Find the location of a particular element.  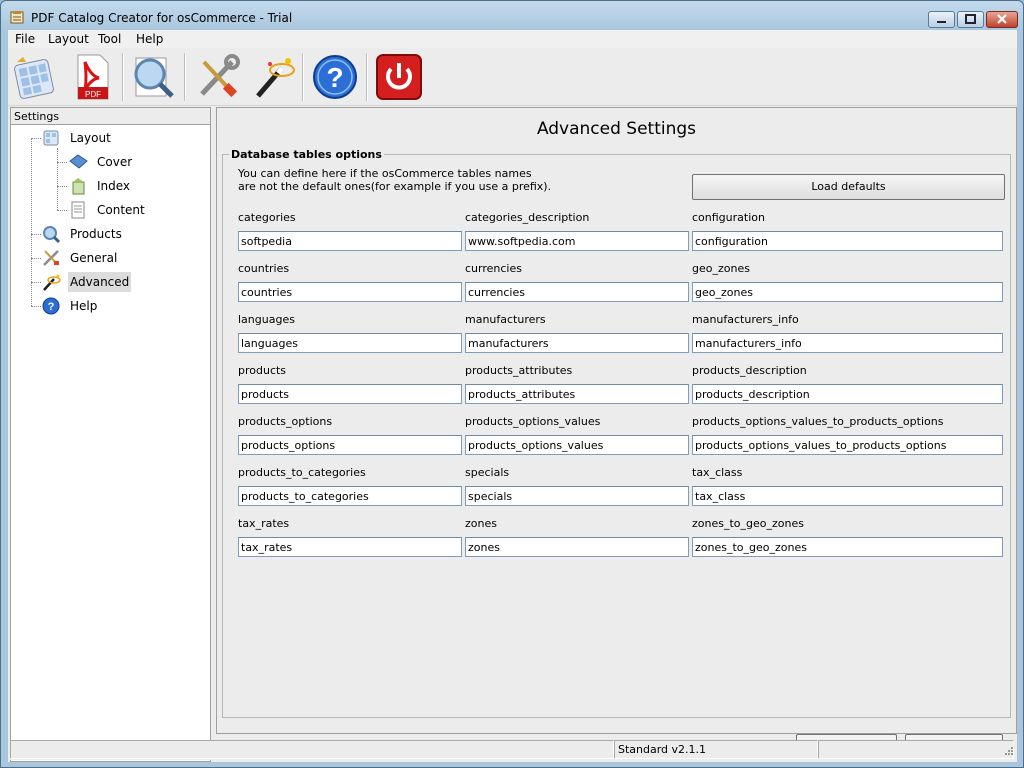

field-label: products_attributes is located at coordinates (519, 370).